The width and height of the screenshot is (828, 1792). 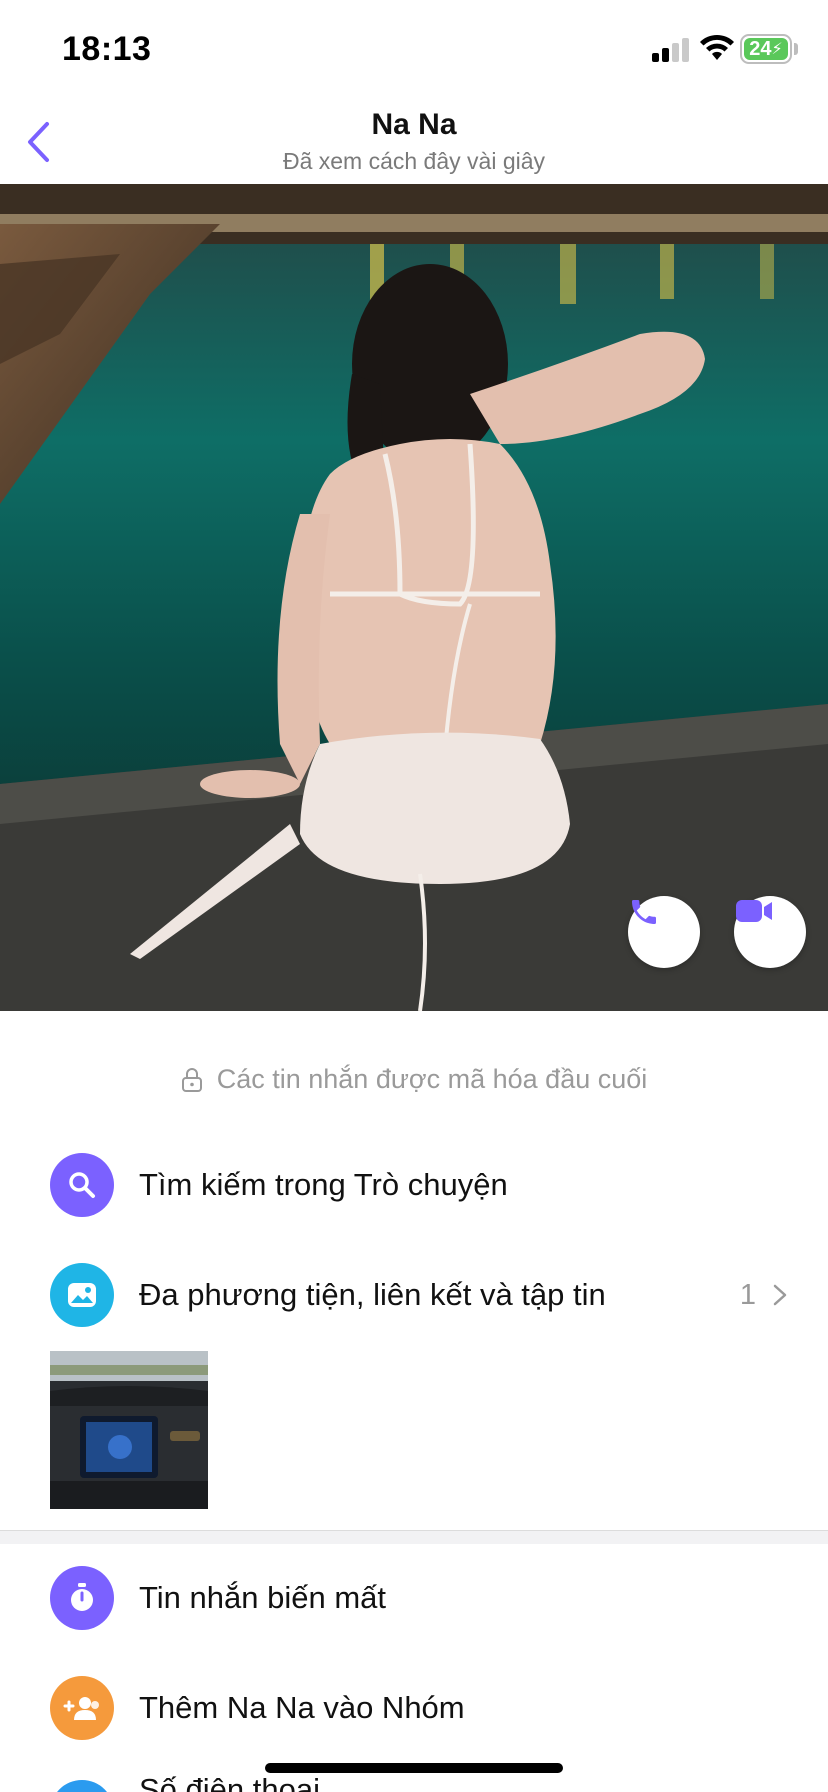 What do you see at coordinates (82, 1708) in the screenshot?
I see `add-group-icon` at bounding box center [82, 1708].